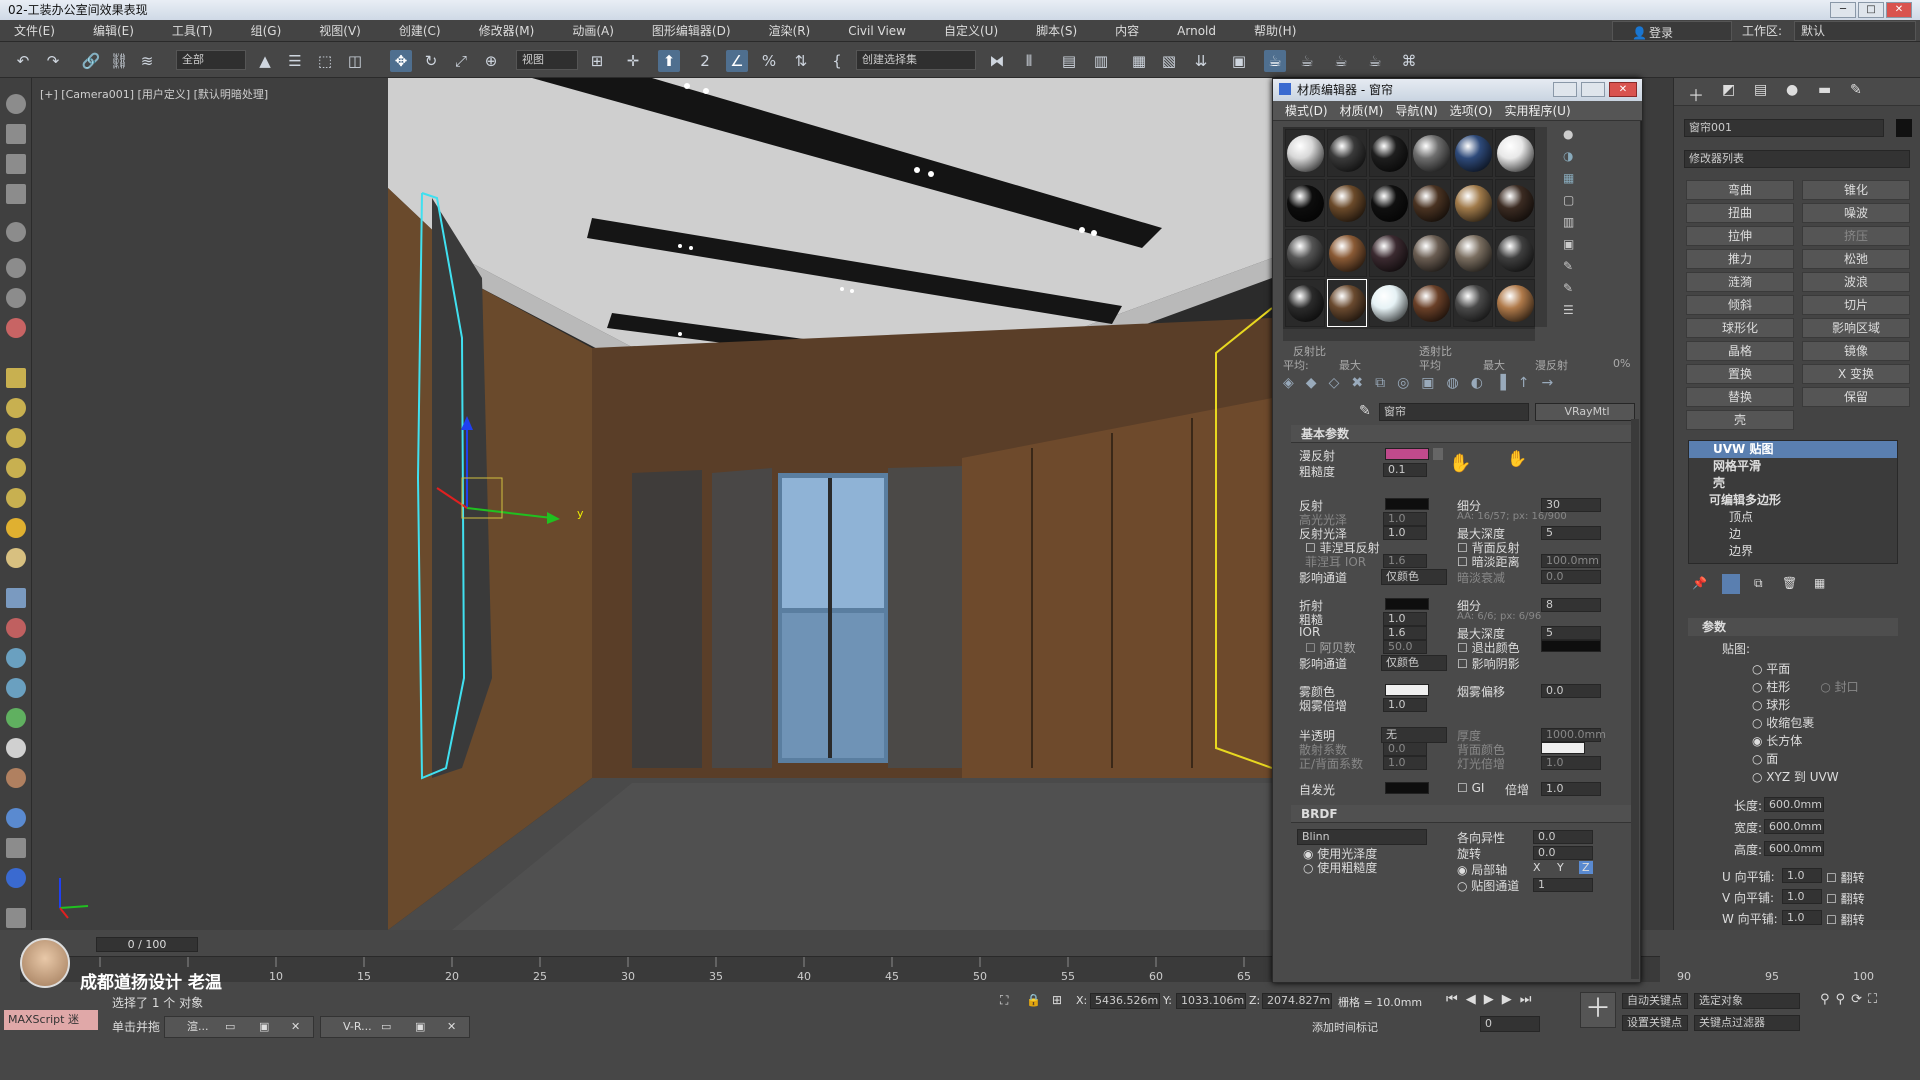 The width and height of the screenshot is (1920, 1080). What do you see at coordinates (1845, 898) in the screenshot?
I see `v-flip-checkbox: ☐ 翻转` at bounding box center [1845, 898].